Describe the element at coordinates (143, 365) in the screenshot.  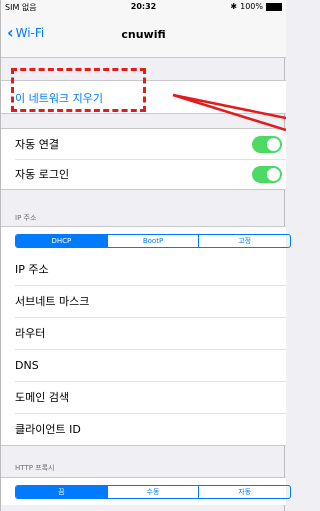
I see `list-item: DNS` at that location.